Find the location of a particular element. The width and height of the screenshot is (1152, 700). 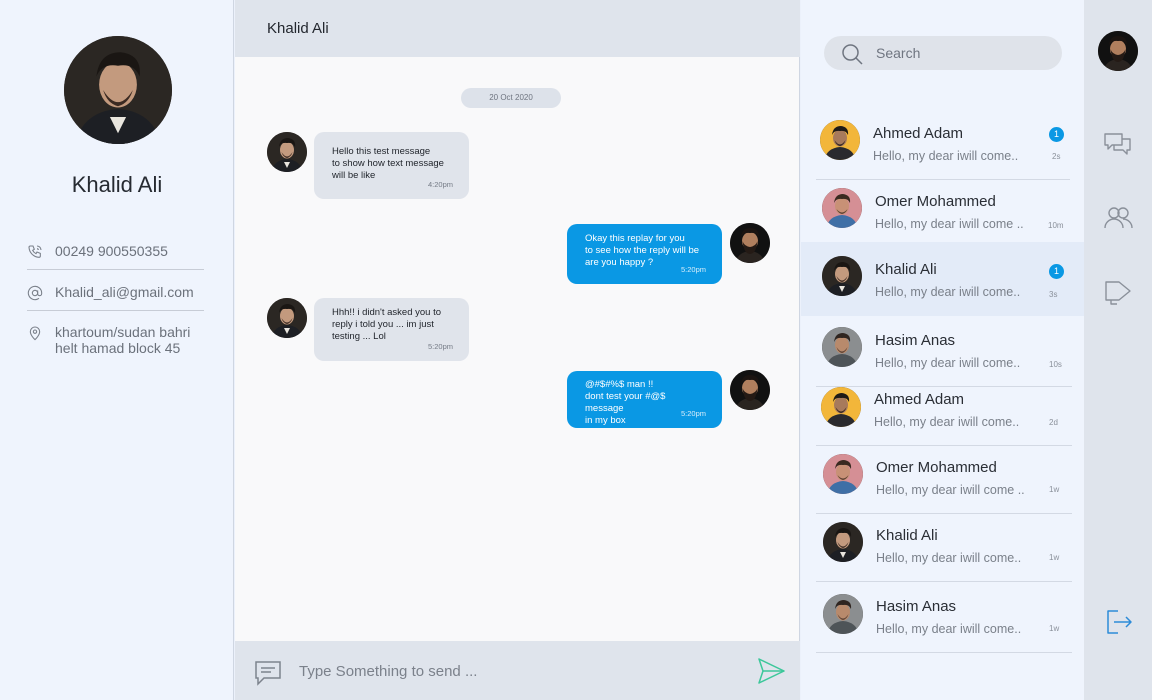

contact-time: 2d is located at coordinates (1053, 422).